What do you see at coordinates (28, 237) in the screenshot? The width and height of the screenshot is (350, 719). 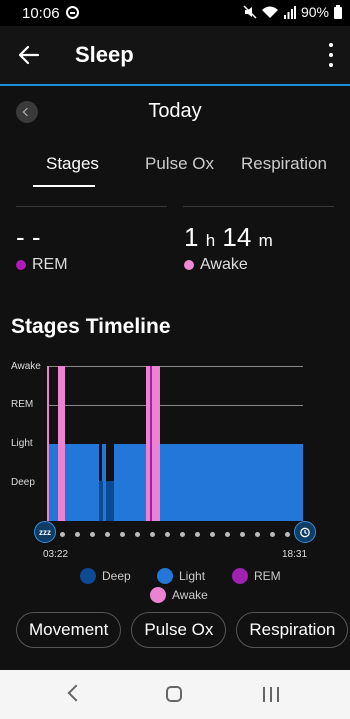 I see `rem-value: - -` at bounding box center [28, 237].